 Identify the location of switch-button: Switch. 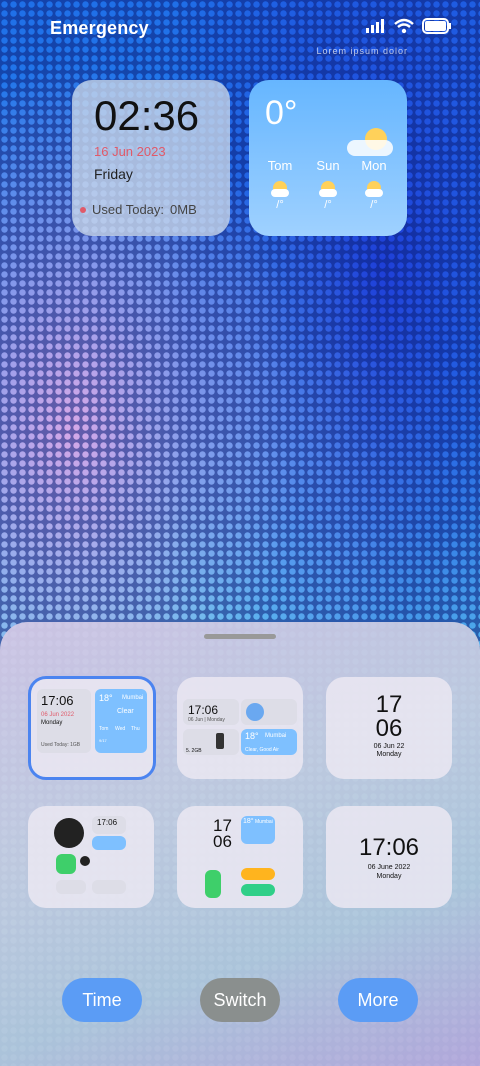
(240, 1000).